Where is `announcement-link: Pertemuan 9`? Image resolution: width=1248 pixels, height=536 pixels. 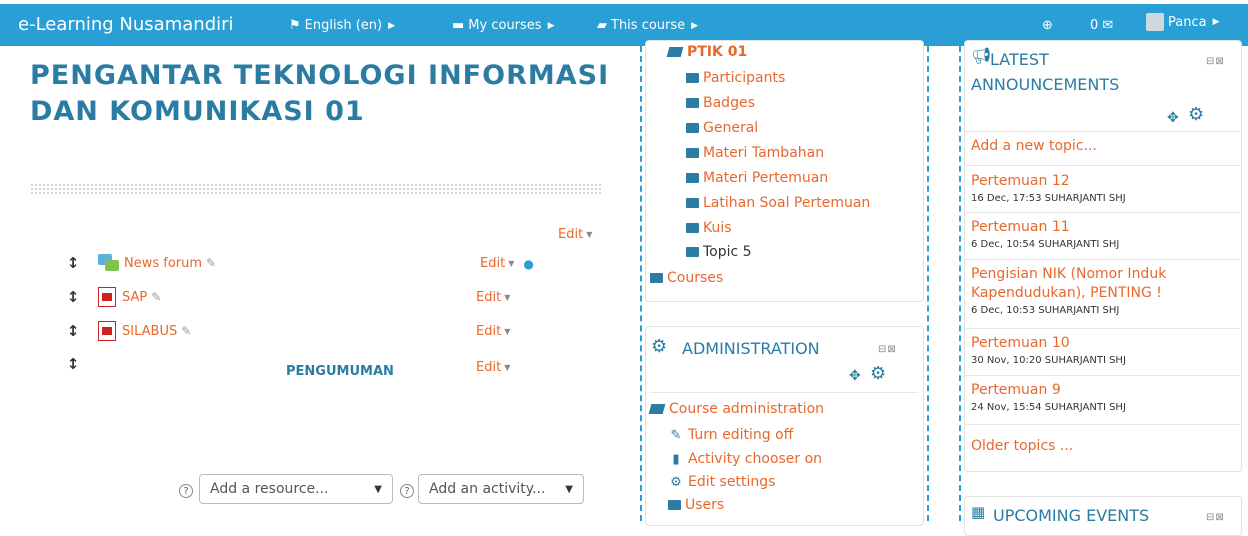 announcement-link: Pertemuan 9 is located at coordinates (1103, 390).